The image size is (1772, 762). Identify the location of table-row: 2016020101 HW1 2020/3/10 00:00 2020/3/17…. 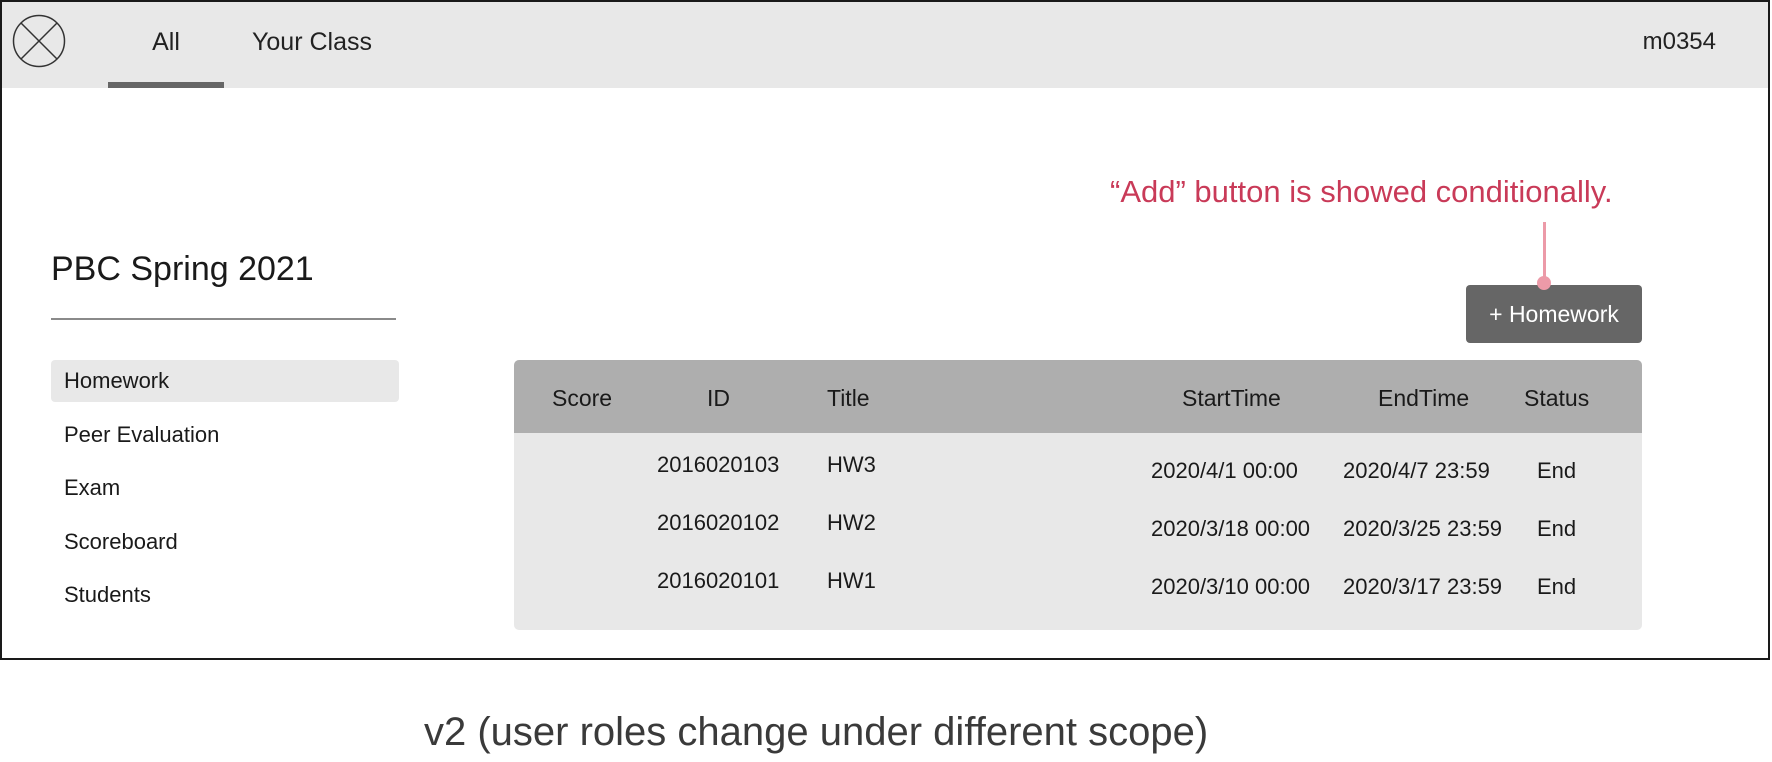
(1078, 593).